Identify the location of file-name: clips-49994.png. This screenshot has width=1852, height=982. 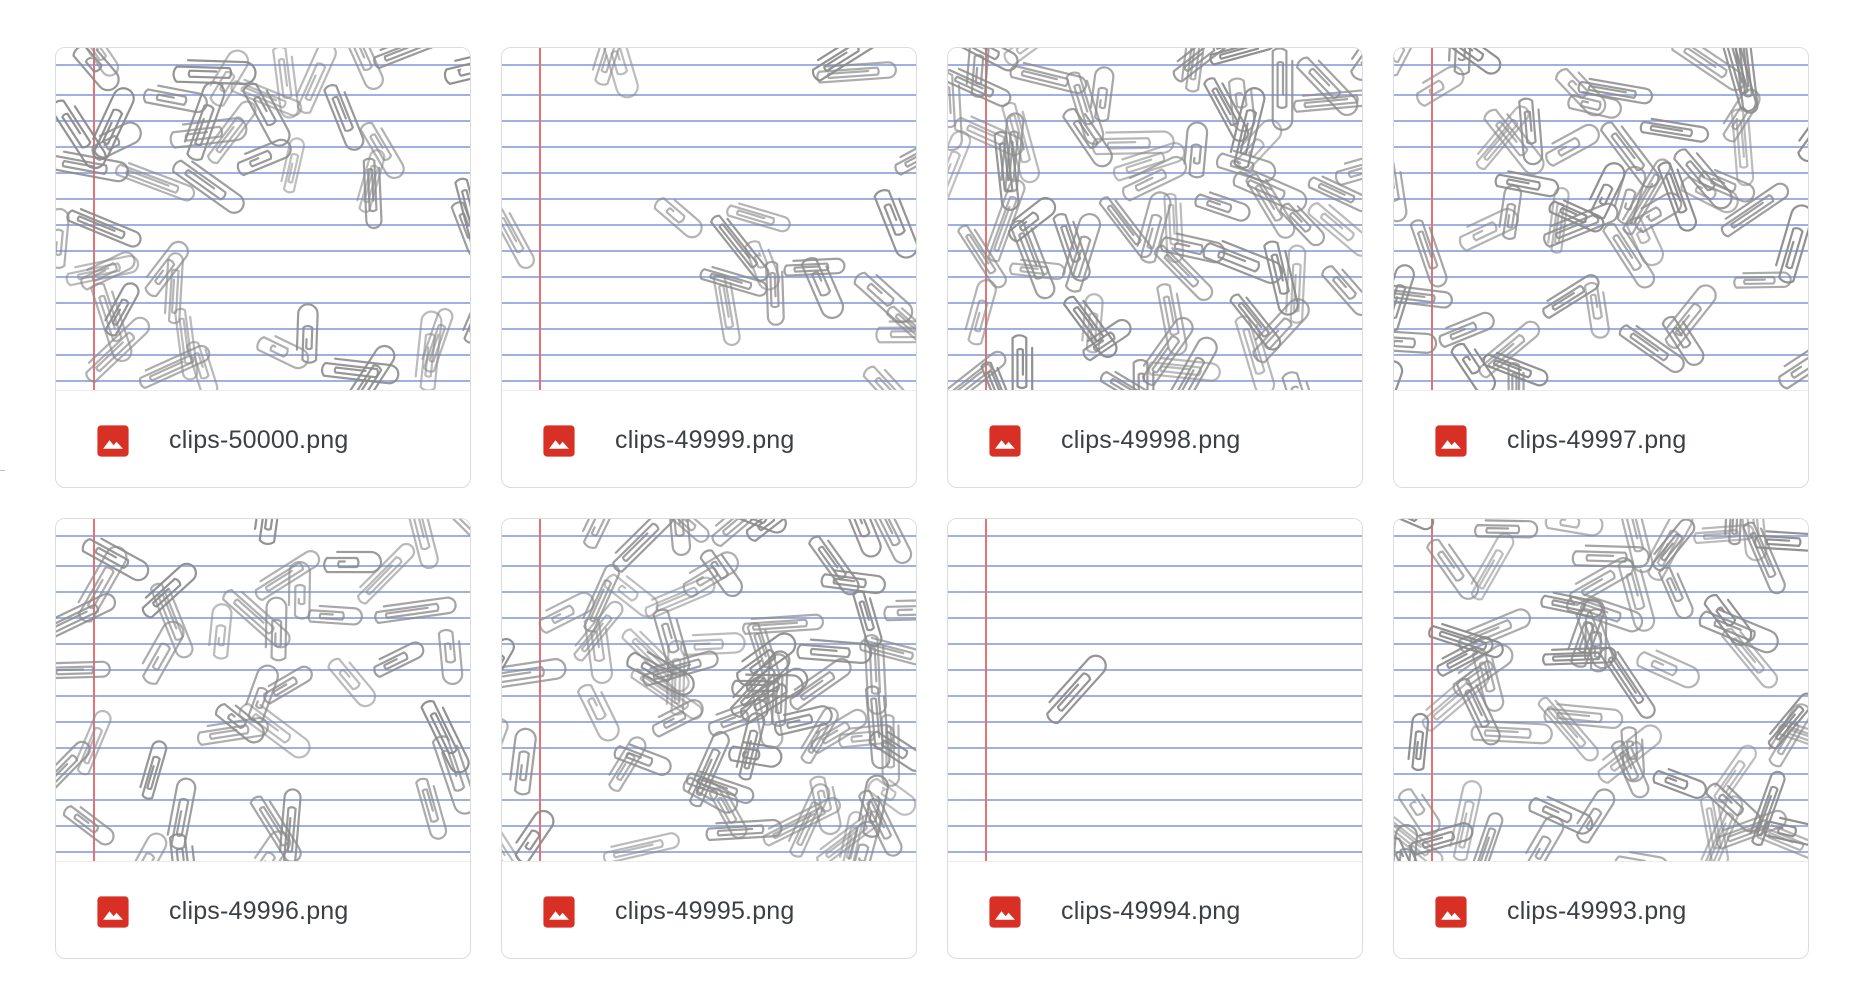
(1151, 911).